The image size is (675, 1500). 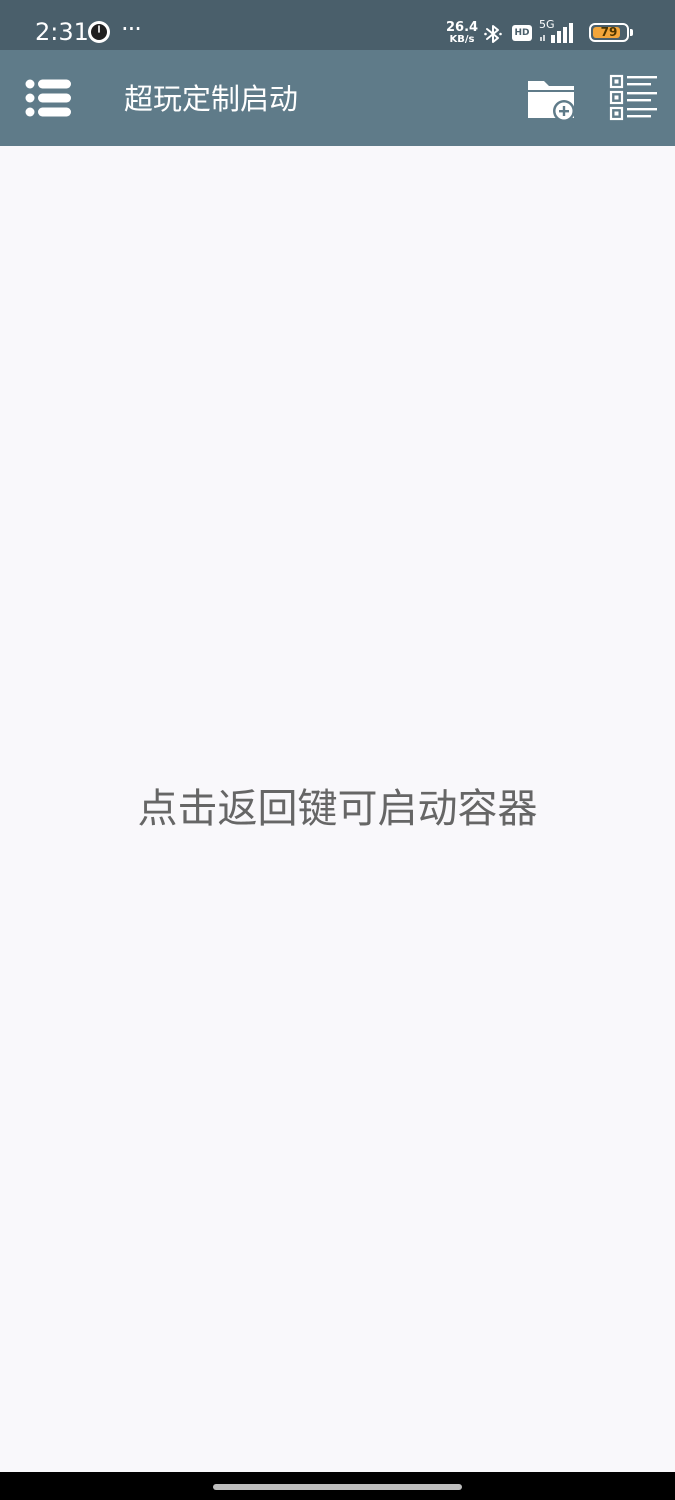 What do you see at coordinates (462, 39) in the screenshot?
I see `network-speed-unit: KB/s` at bounding box center [462, 39].